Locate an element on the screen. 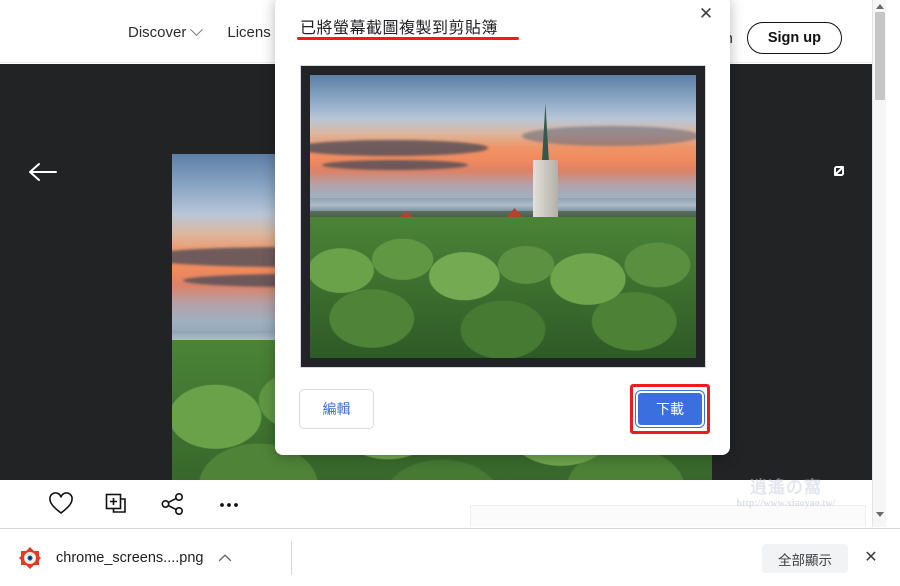 The height and width of the screenshot is (586, 900). scroll-up-arrow-icon is located at coordinates (880, 6).